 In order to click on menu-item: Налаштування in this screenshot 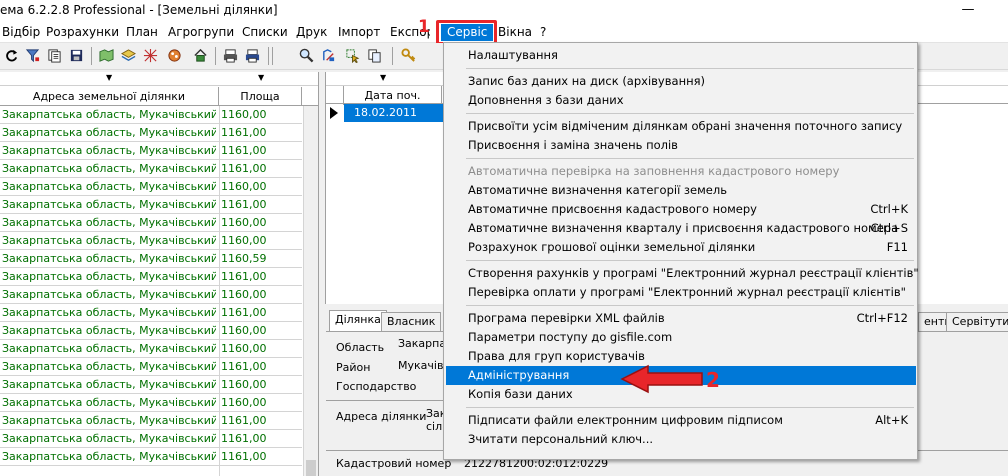, I will do `click(681, 55)`.